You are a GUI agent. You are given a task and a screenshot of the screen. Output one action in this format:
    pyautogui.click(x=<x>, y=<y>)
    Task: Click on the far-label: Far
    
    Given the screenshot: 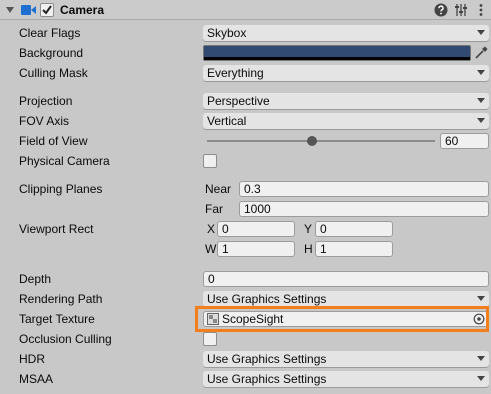 What is the action you would take?
    pyautogui.click(x=214, y=209)
    